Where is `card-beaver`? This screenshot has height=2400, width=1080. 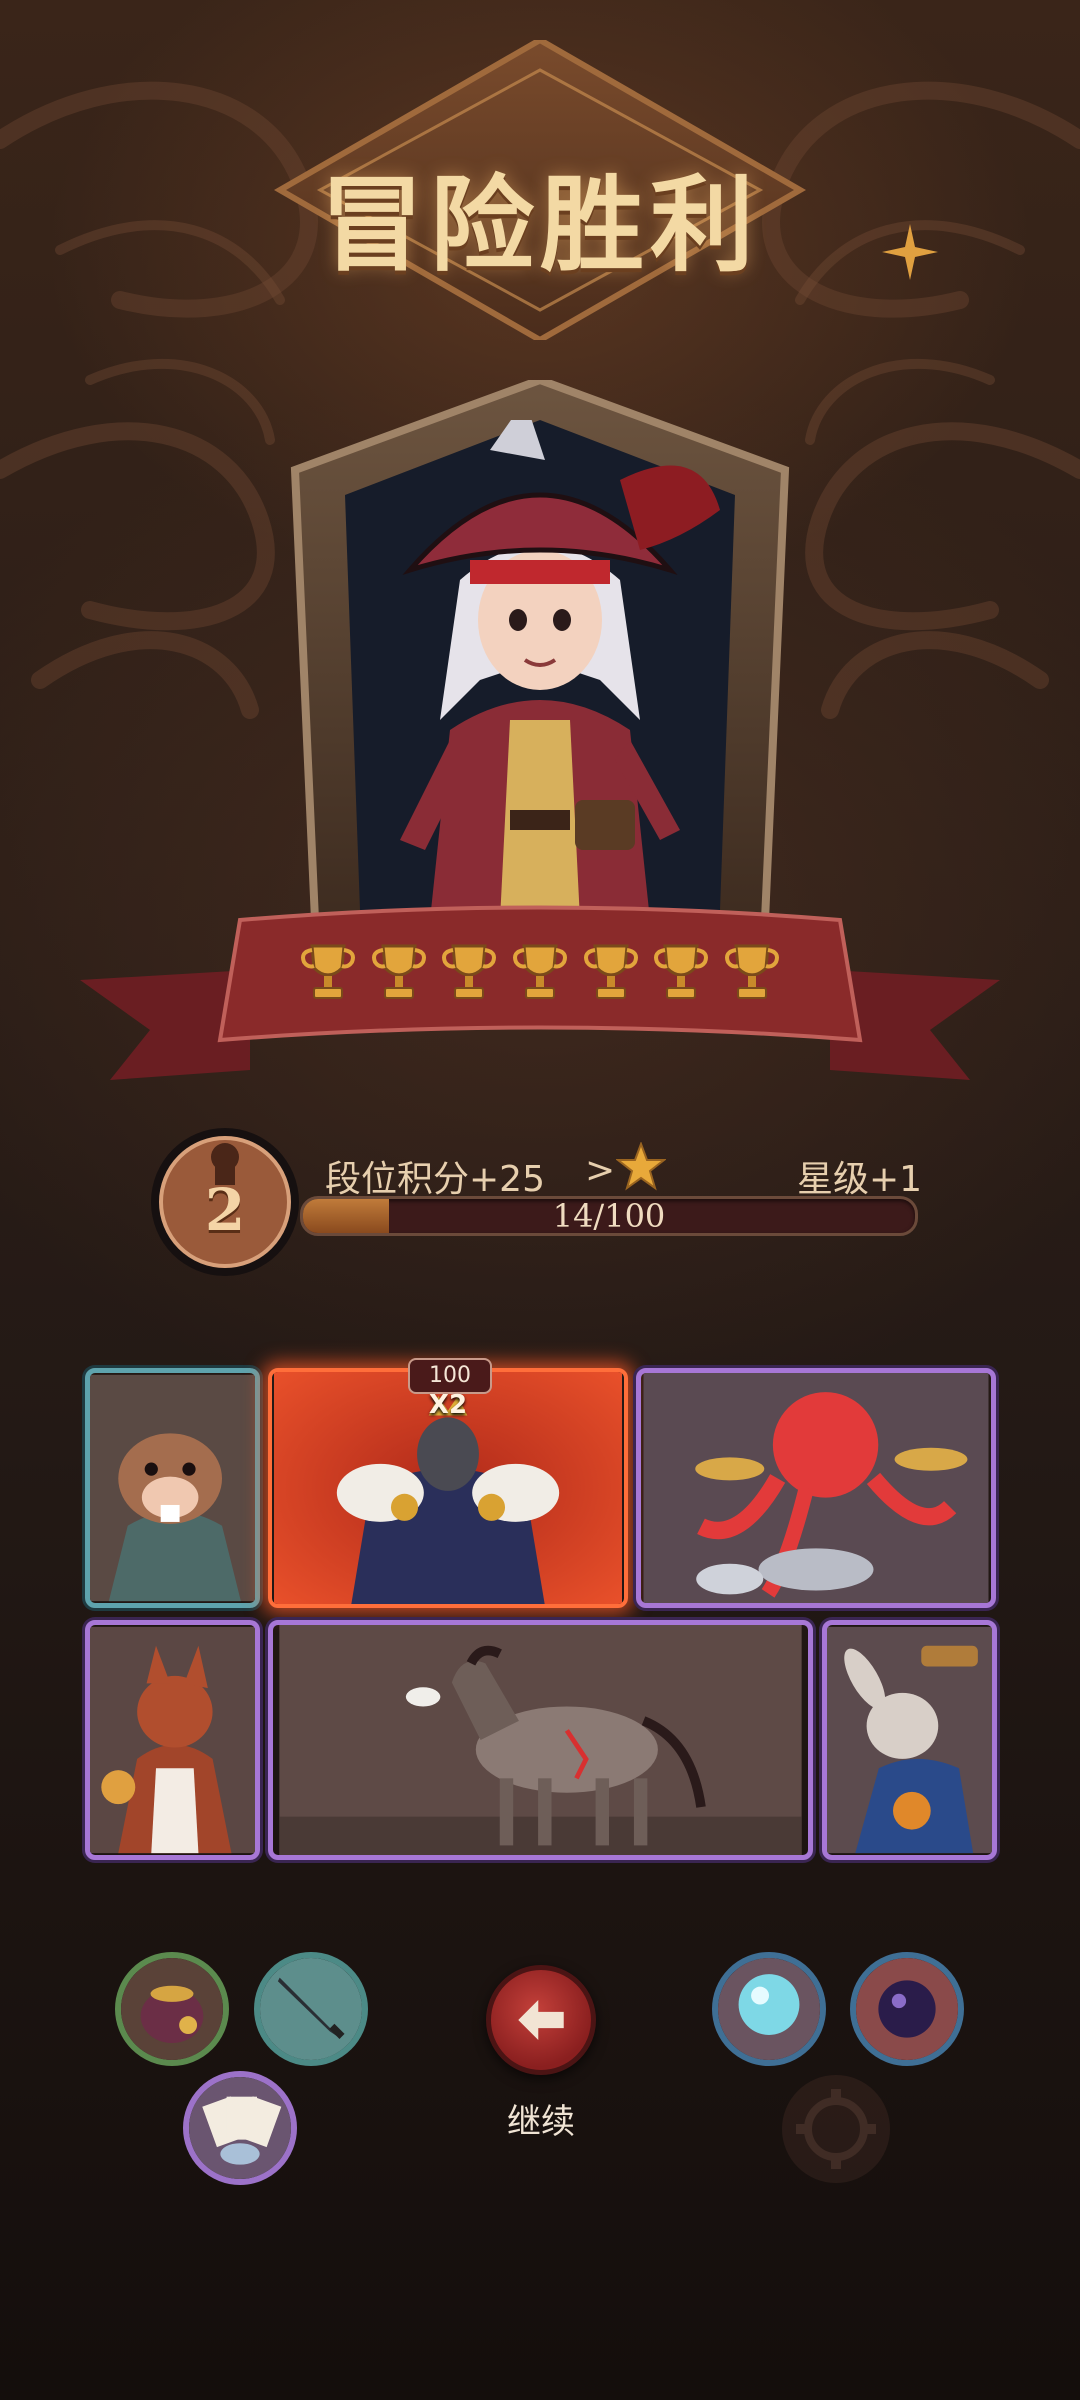 card-beaver is located at coordinates (172, 1488).